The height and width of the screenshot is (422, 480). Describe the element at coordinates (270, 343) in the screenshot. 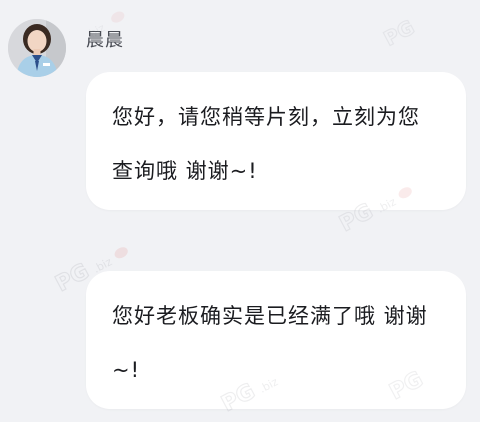

I see `message-text: 您好老板确实是已经满了哦 谢谢~!` at that location.